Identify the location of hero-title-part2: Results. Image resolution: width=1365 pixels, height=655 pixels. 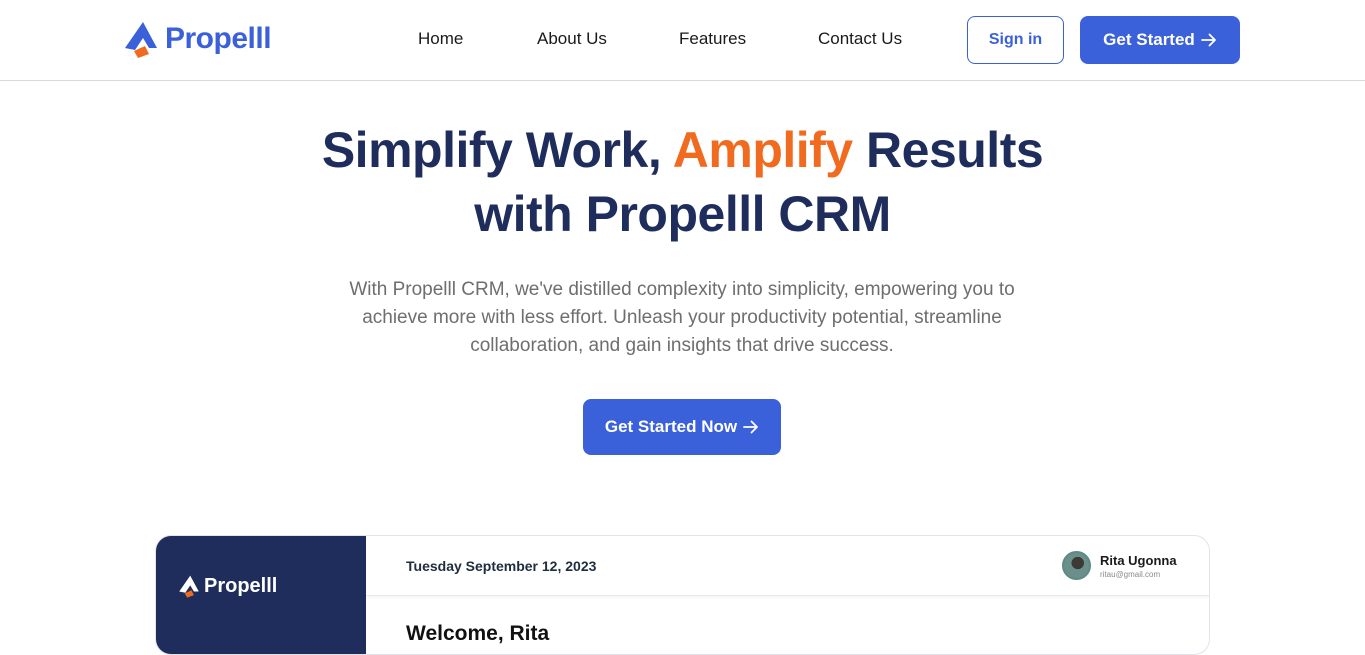
(955, 150).